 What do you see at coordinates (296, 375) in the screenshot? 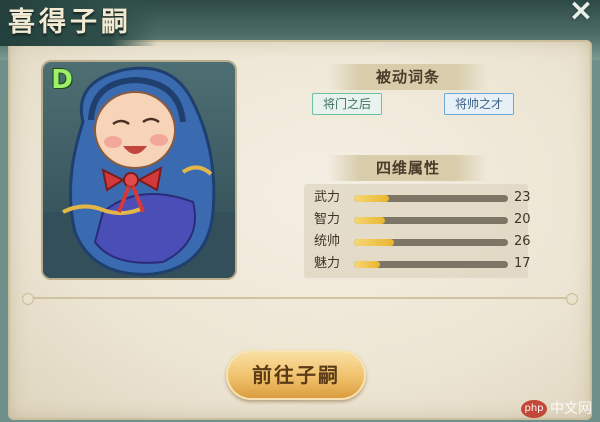
I see `go-to-child-button: 前往子嗣` at bounding box center [296, 375].